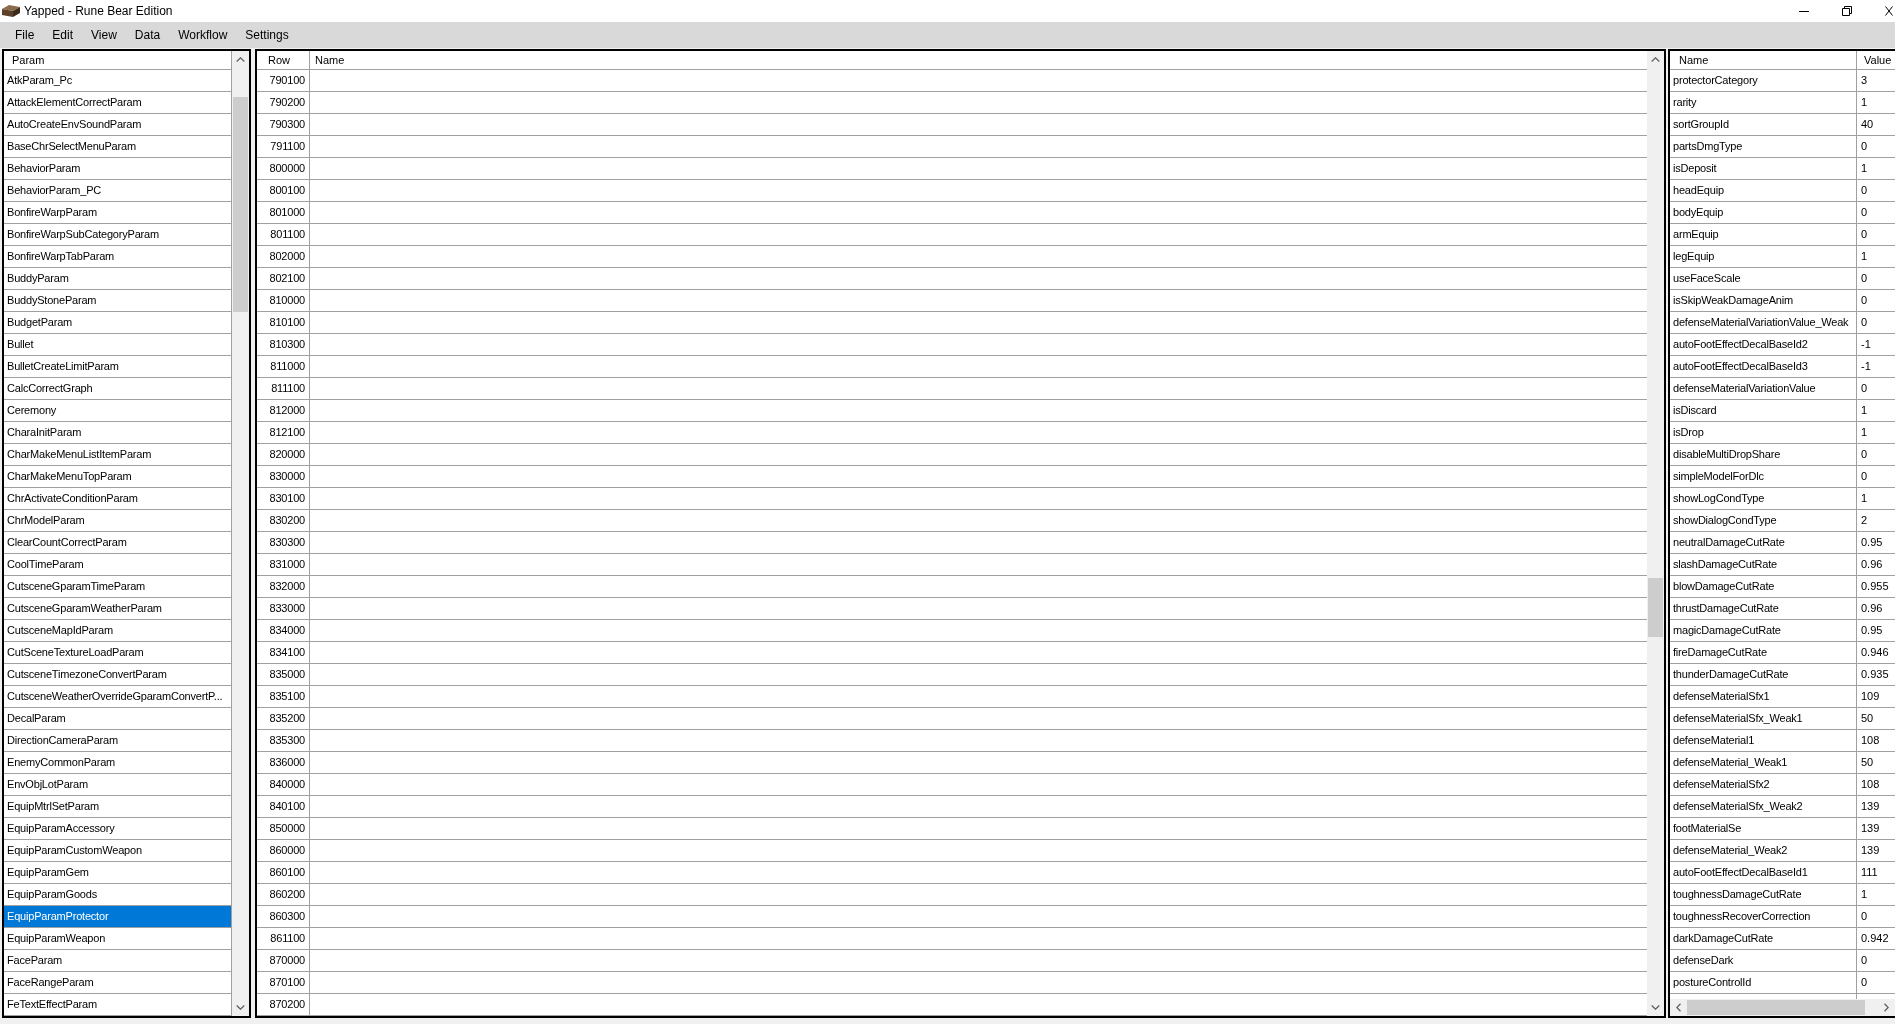  I want to click on param-list-item: FaceRangeParam, so click(118, 983).